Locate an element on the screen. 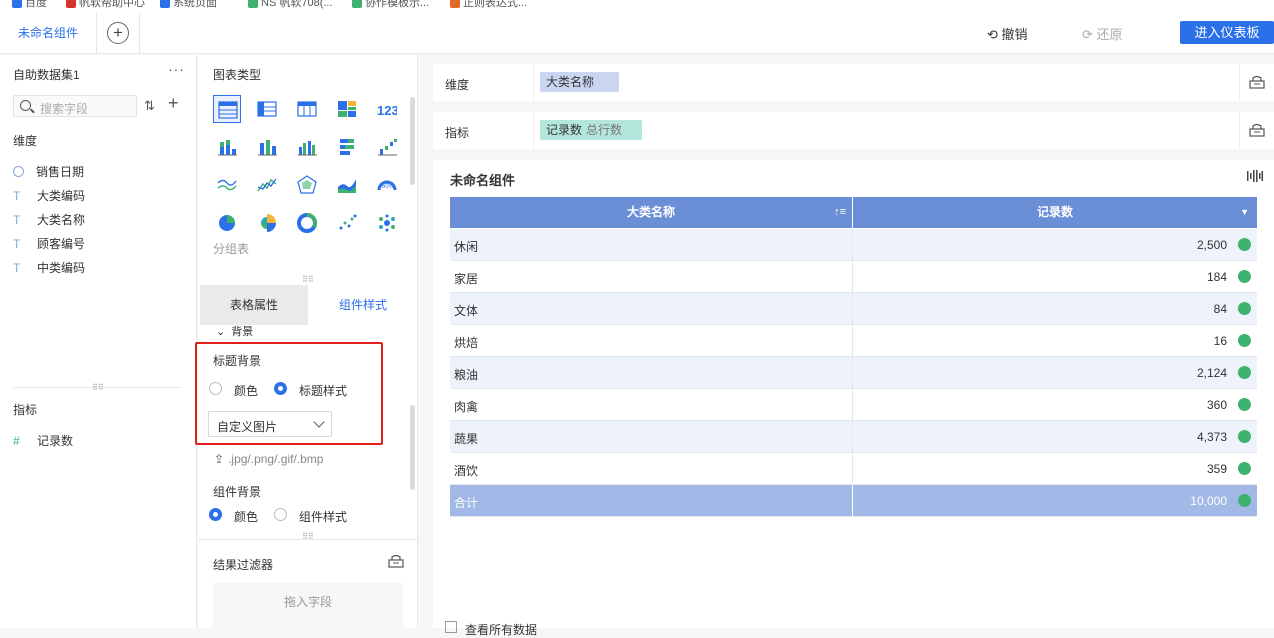 This screenshot has height=638, width=1274. kpi-number-icon: 123 is located at coordinates (387, 109).